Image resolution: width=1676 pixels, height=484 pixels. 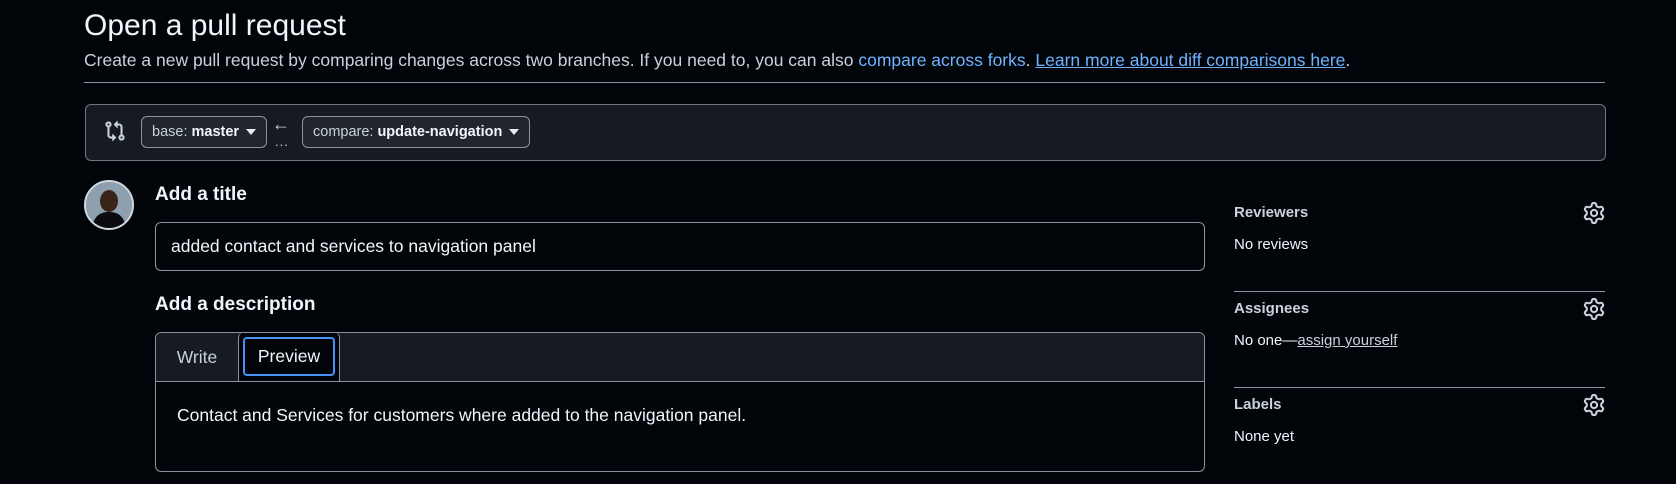 What do you see at coordinates (1348, 60) in the screenshot?
I see `subtitle-period-end: .` at bounding box center [1348, 60].